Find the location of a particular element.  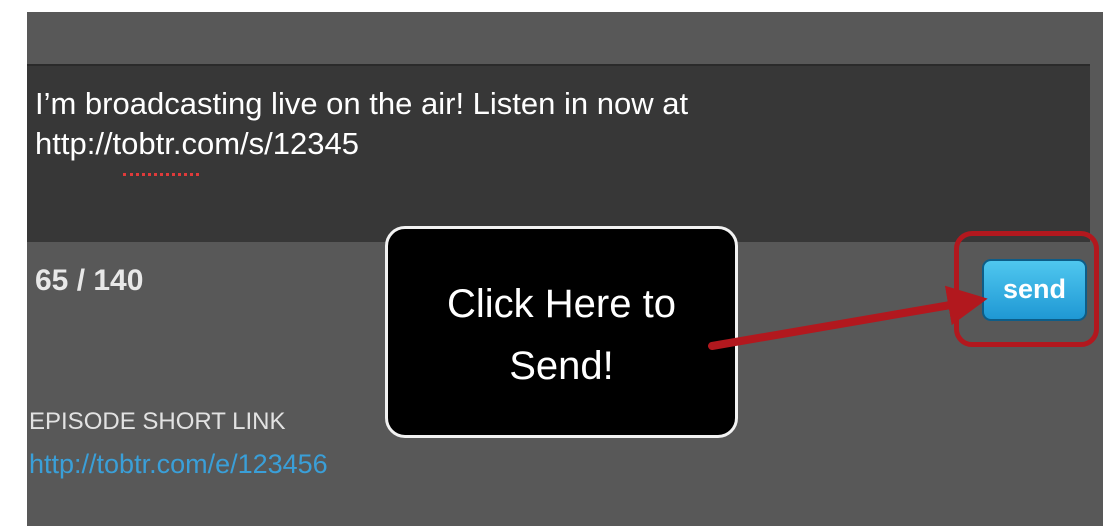

episode-short-link: http://tobtr.com/e/123456 is located at coordinates (178, 464).